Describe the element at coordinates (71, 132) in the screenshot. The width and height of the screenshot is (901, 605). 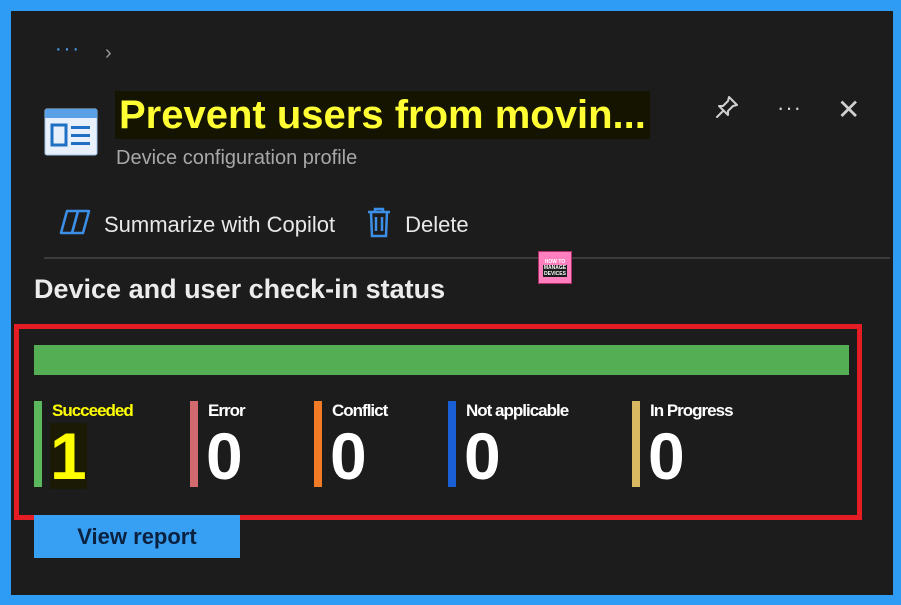
I see `config-profile-icon` at that location.